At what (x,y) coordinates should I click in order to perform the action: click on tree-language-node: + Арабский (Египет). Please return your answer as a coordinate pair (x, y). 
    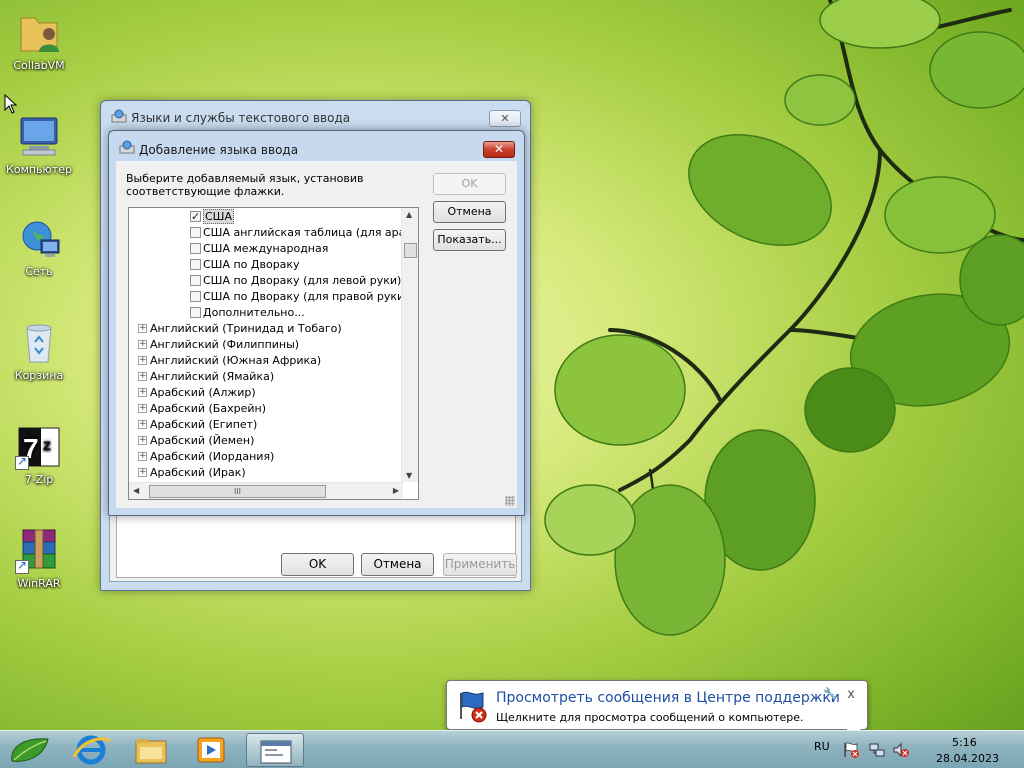
    Looking at the image, I should click on (197, 425).